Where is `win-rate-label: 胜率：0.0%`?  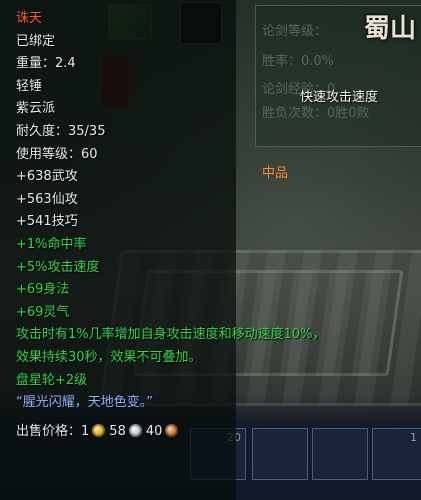 win-rate-label: 胜率：0.0% is located at coordinates (298, 61).